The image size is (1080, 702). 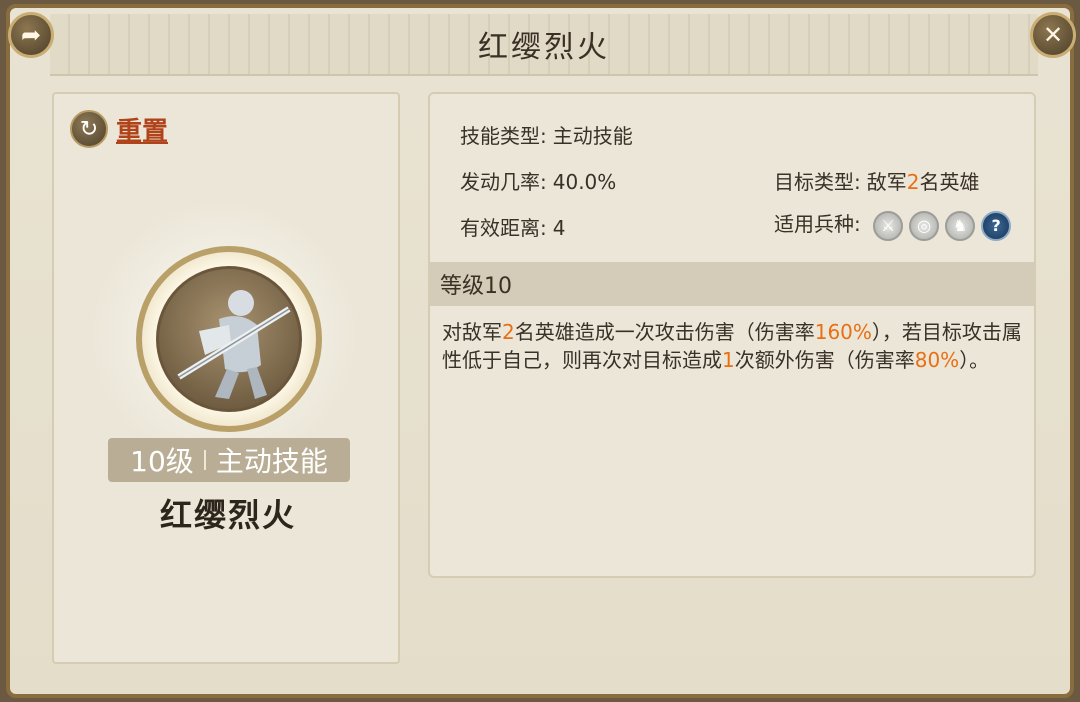 I want to click on skill-portrait, so click(x=229, y=339).